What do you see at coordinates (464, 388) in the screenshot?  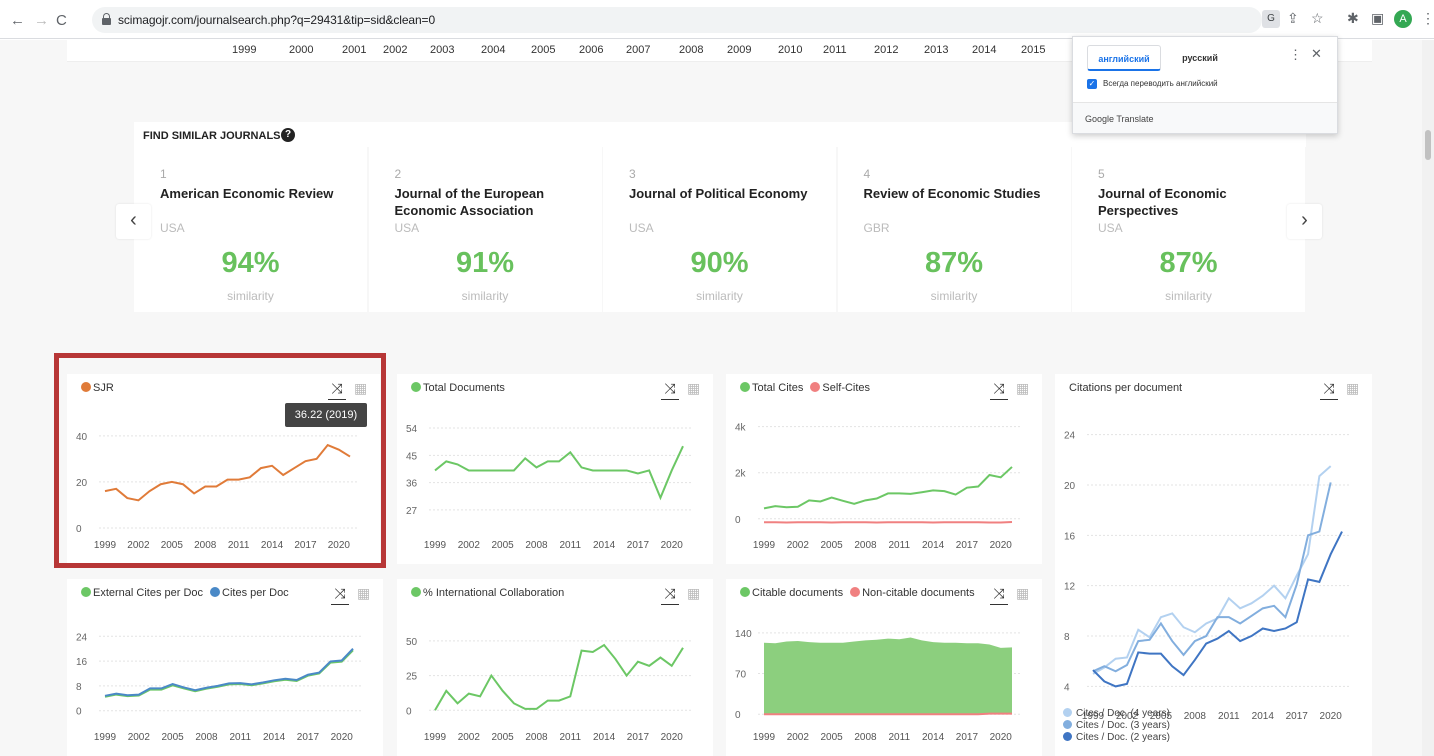 I see `legend-label: Total Documents` at bounding box center [464, 388].